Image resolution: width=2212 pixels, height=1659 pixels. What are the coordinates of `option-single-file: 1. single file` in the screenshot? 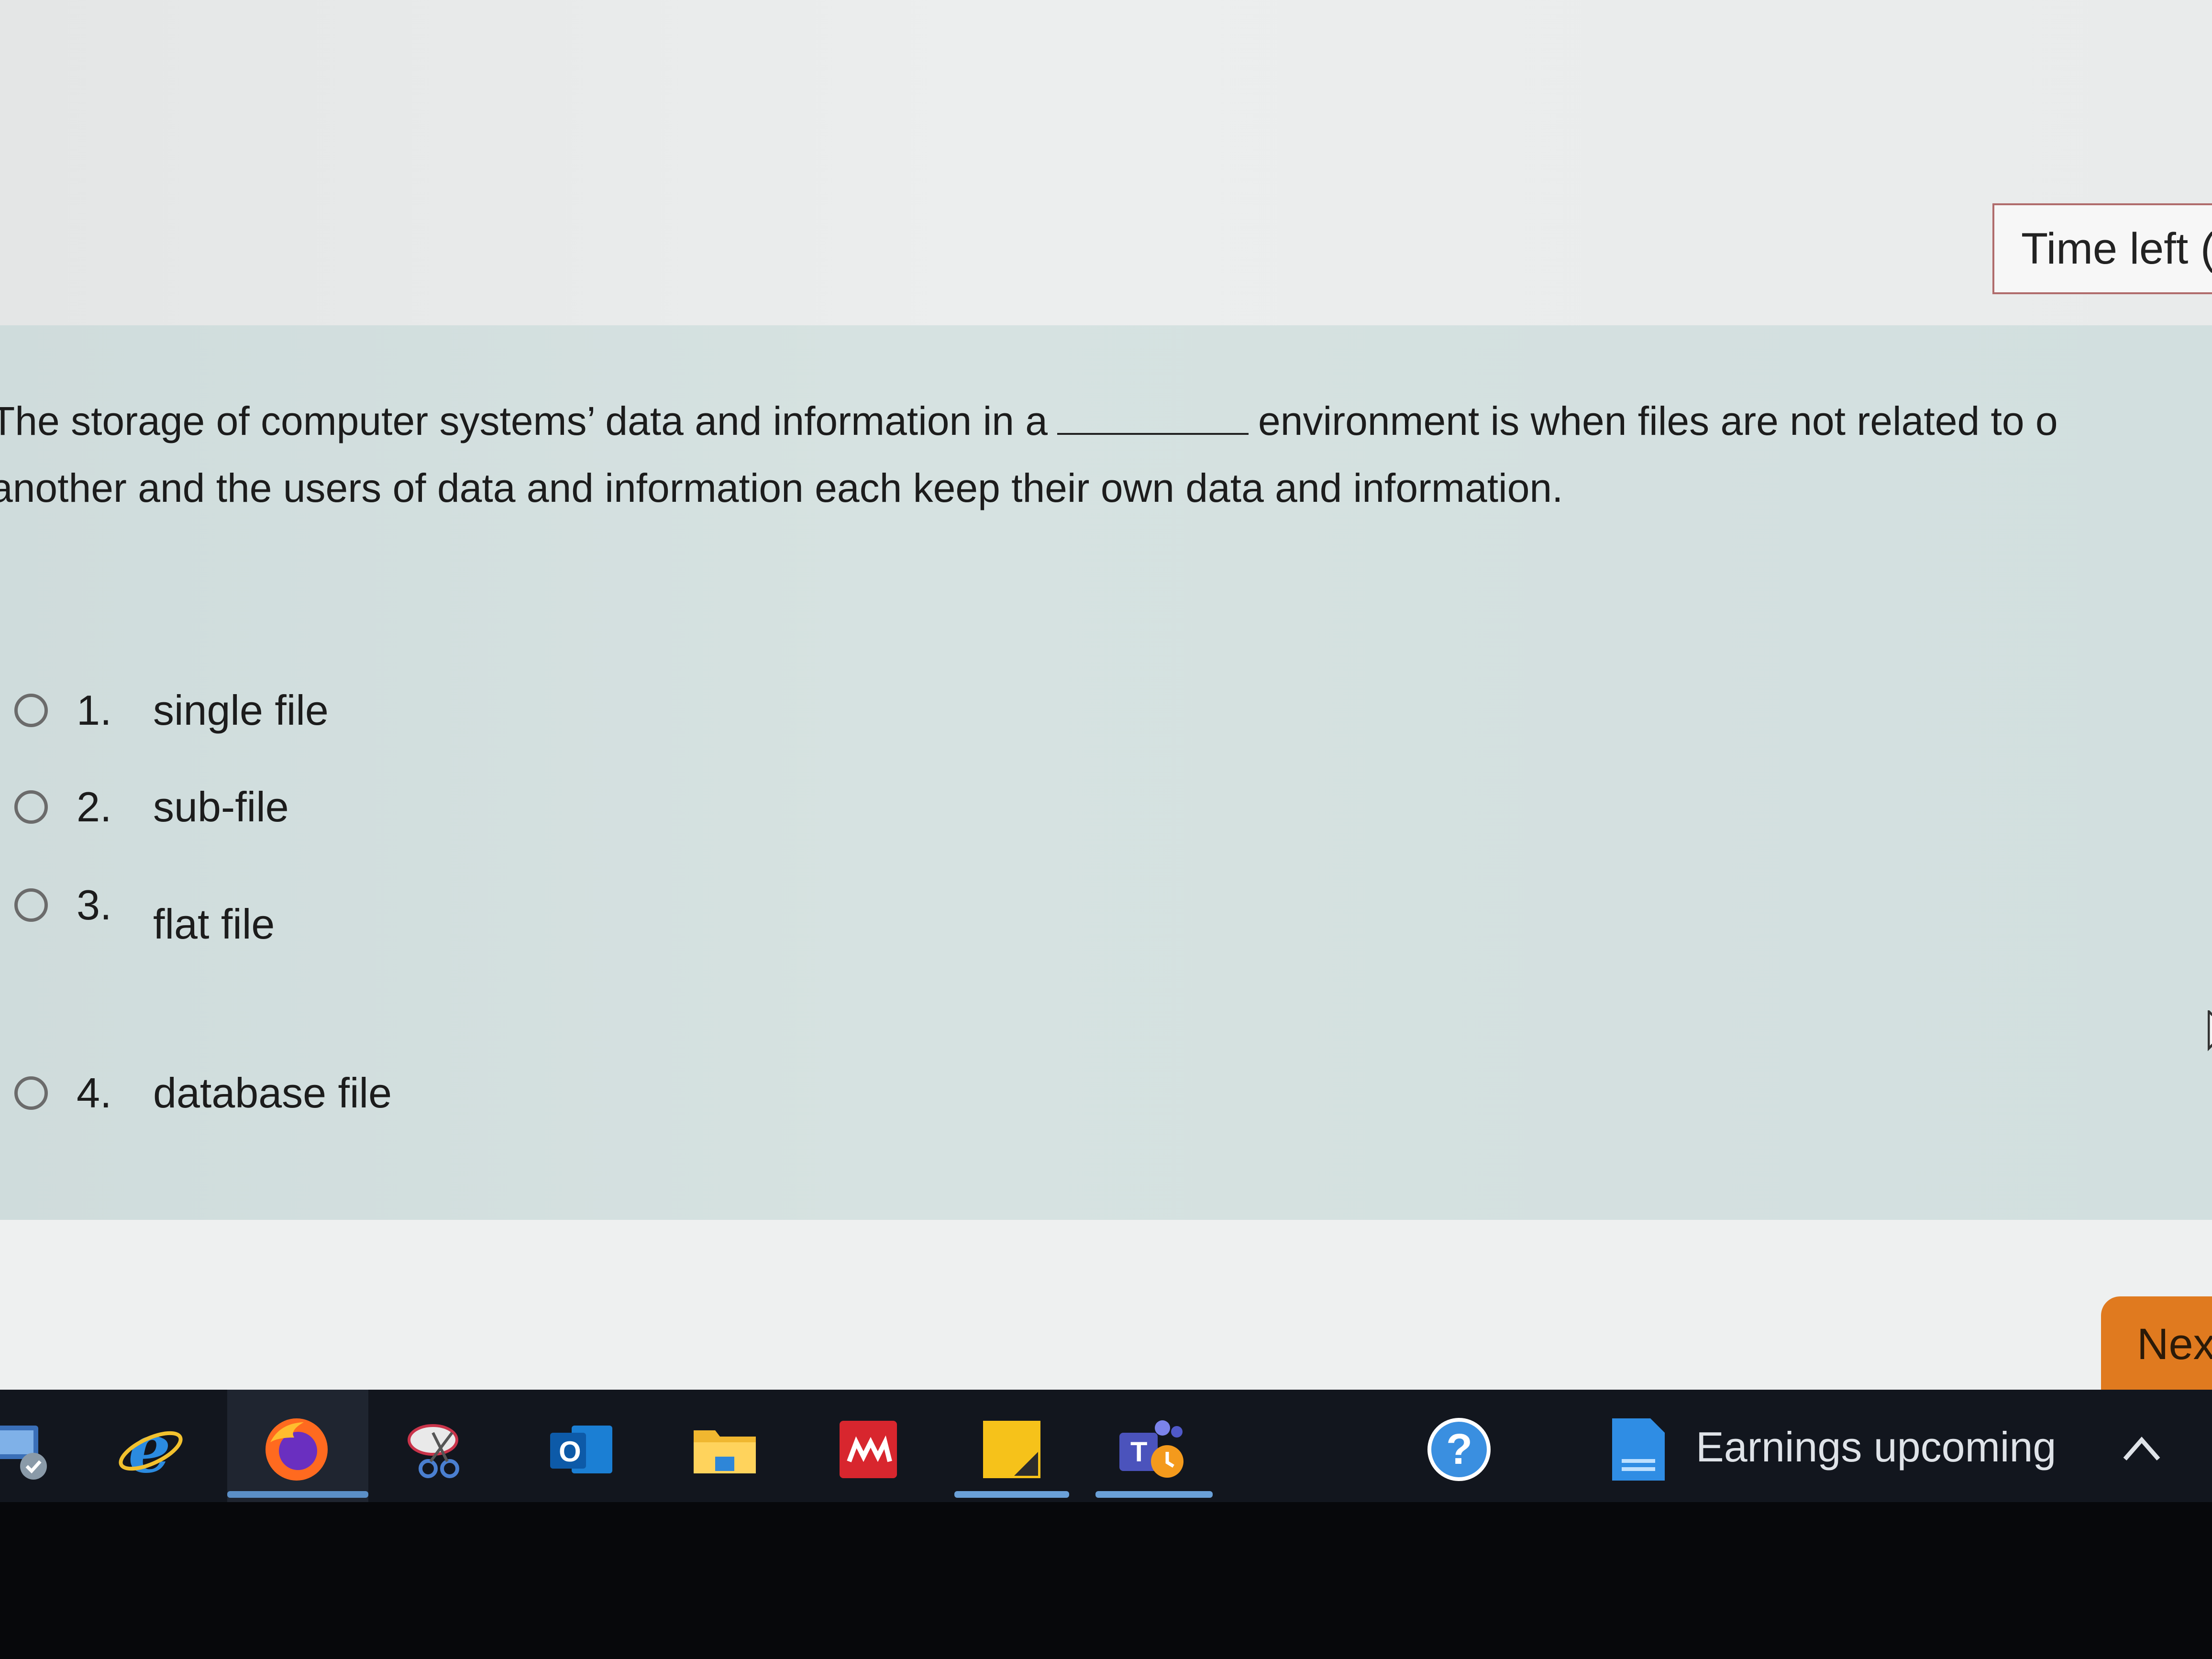 It's located at (171, 710).